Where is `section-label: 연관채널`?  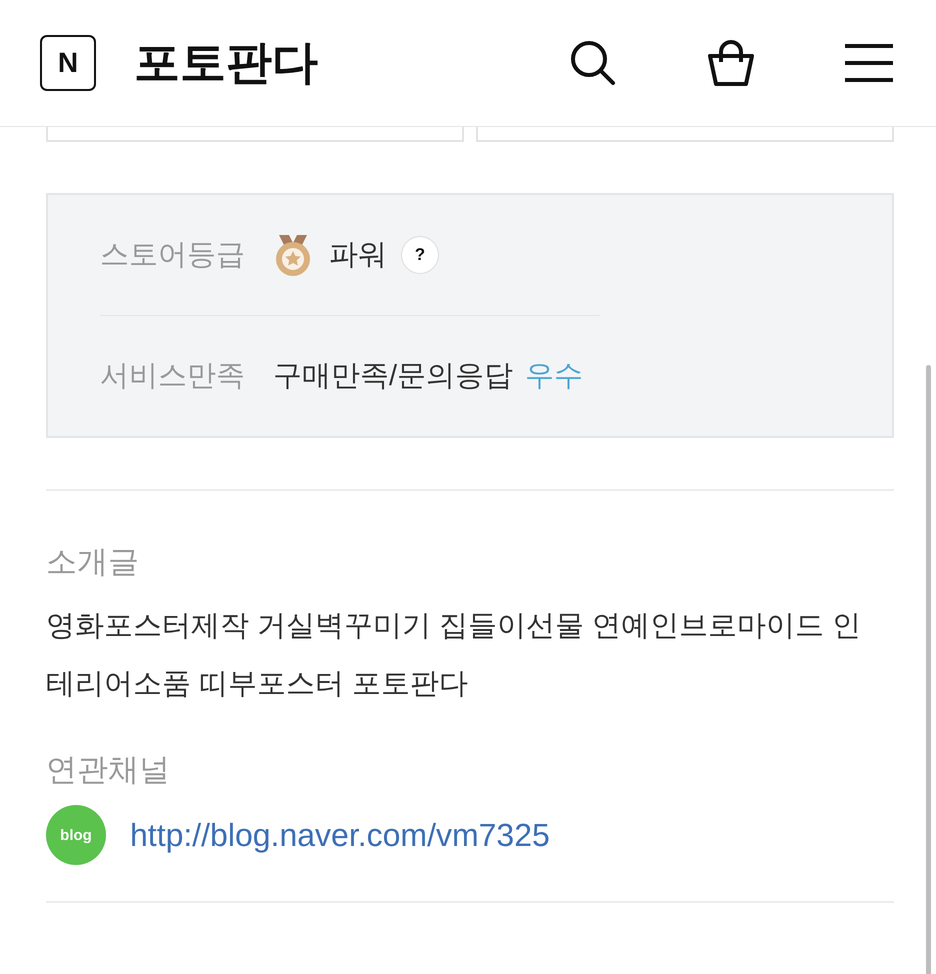
section-label: 연관채널 is located at coordinates (108, 770).